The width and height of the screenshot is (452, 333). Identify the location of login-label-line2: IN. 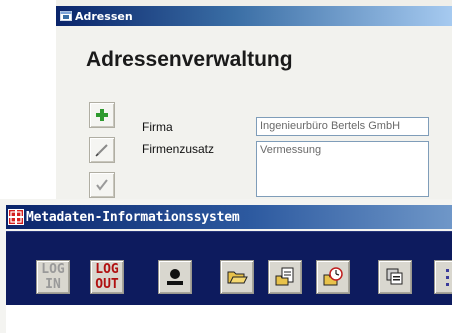
(53, 284).